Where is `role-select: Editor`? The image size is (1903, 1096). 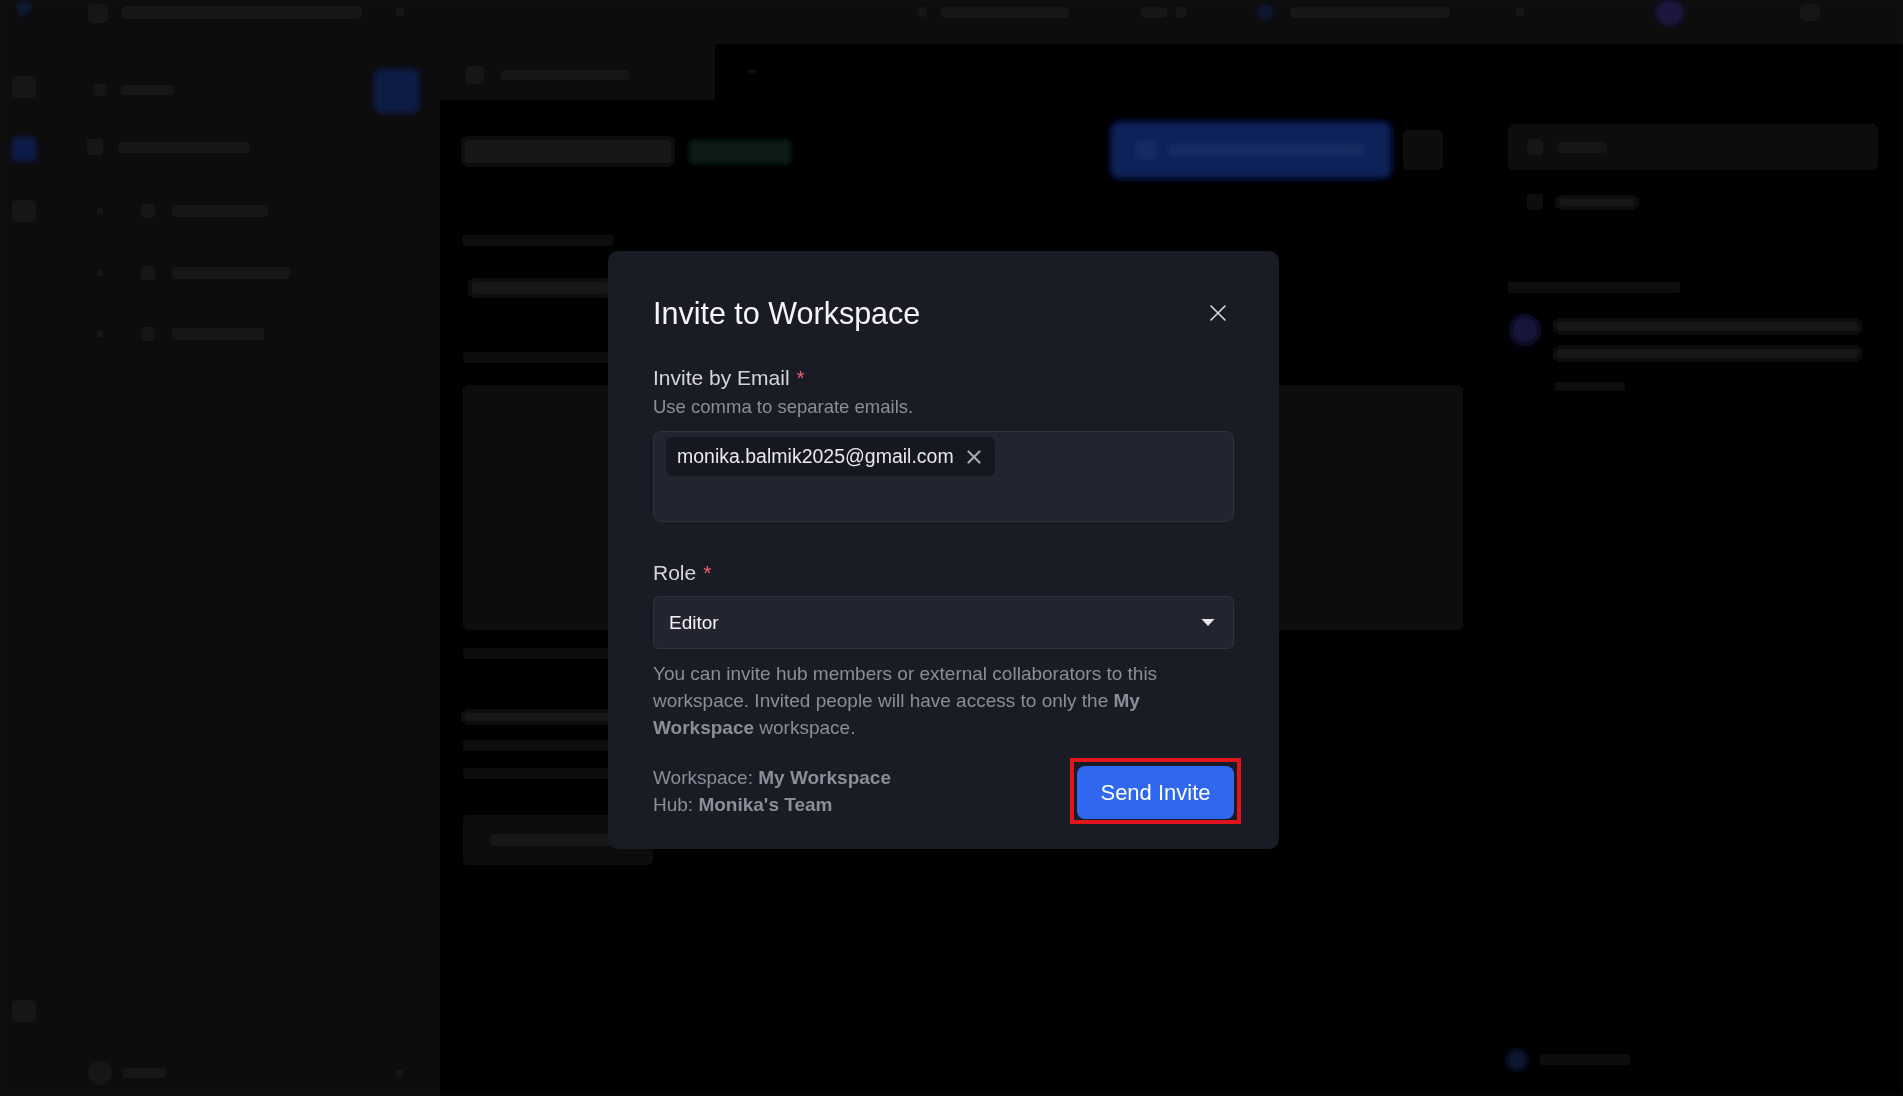
role-select: Editor is located at coordinates (943, 622).